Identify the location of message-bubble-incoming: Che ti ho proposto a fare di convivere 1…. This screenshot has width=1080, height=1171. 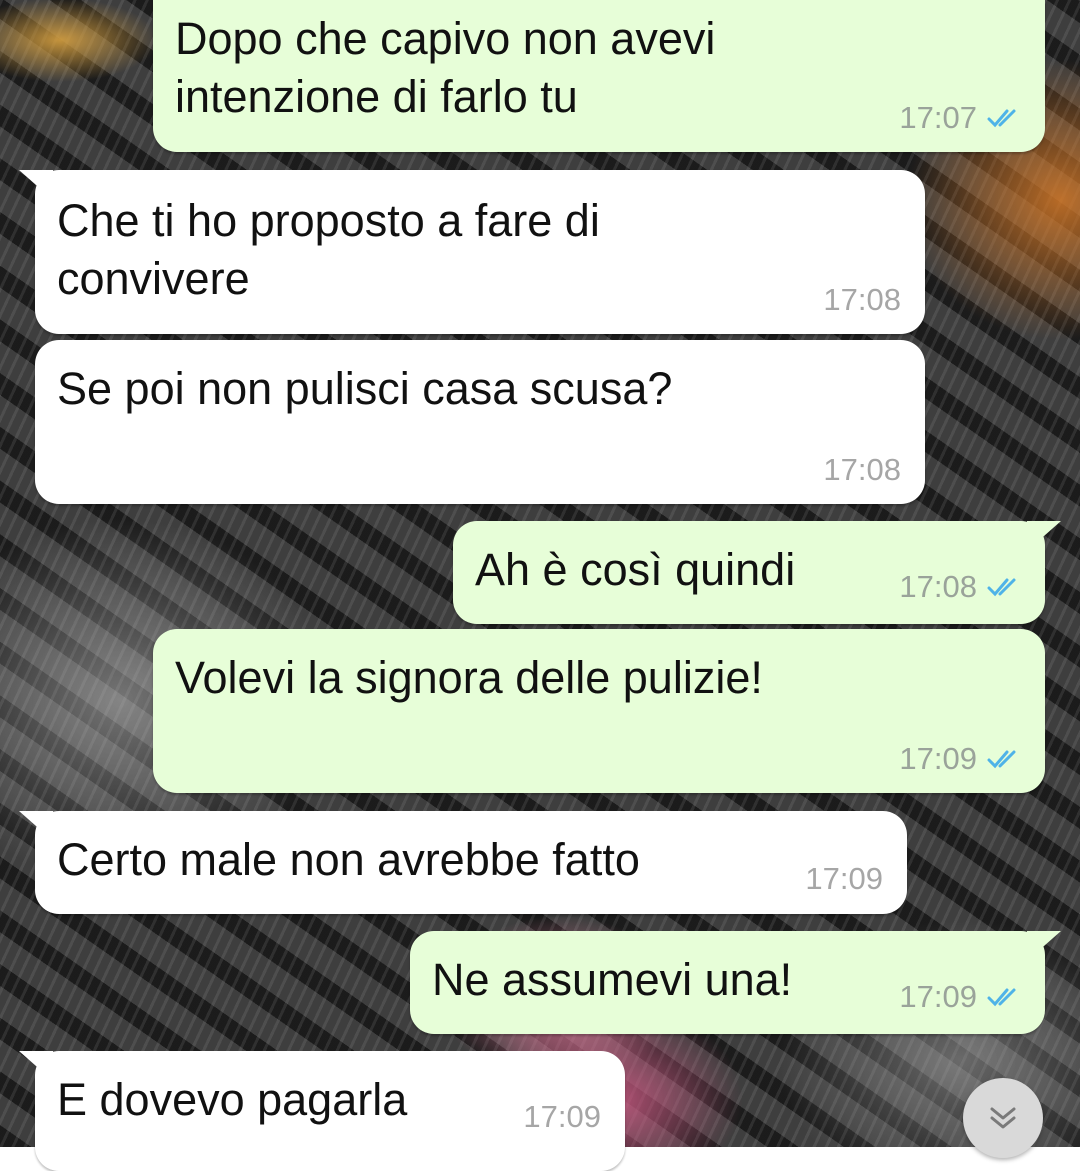
(472, 252).